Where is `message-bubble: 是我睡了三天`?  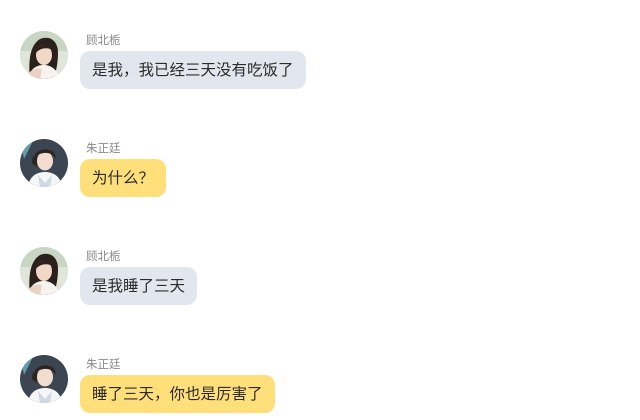
message-bubble: 是我睡了三天 is located at coordinates (139, 286).